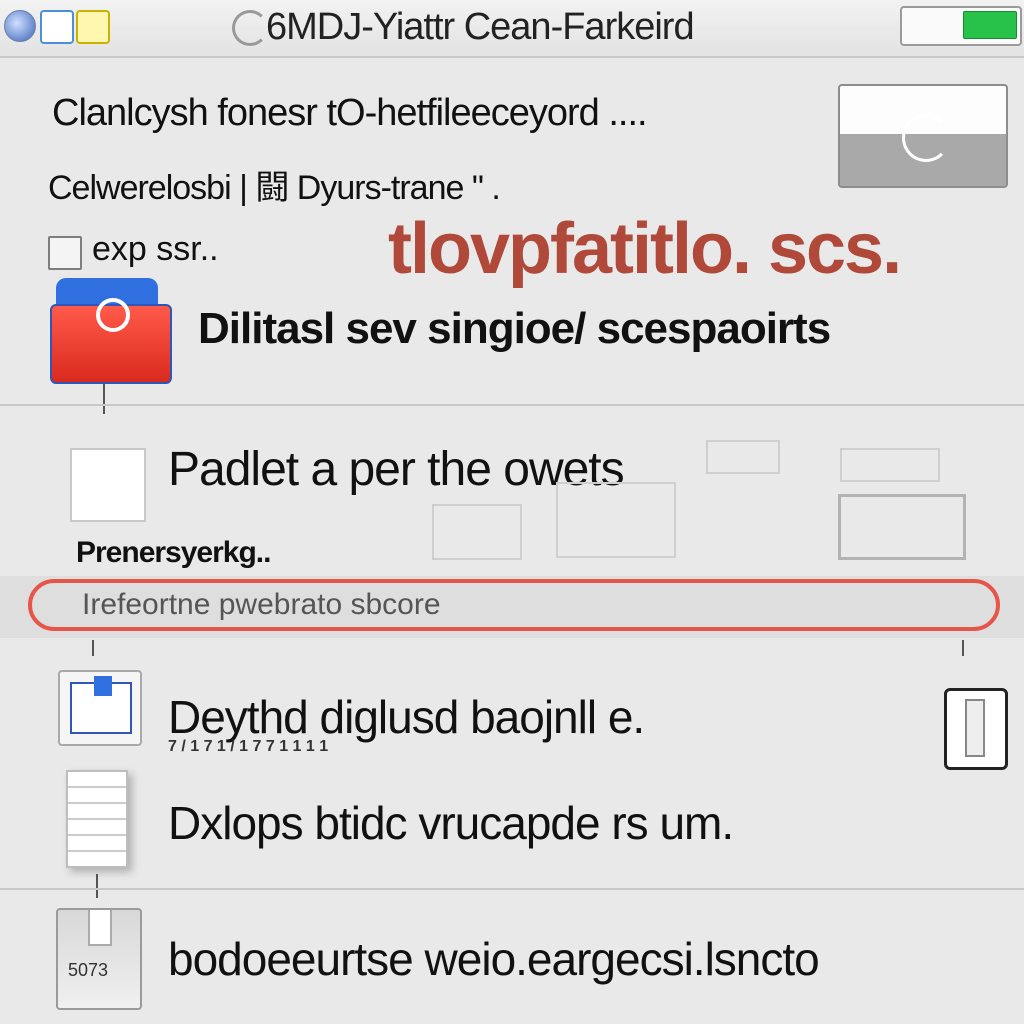 The image size is (1024, 1024). I want to click on refresh-button, so click(923, 136).